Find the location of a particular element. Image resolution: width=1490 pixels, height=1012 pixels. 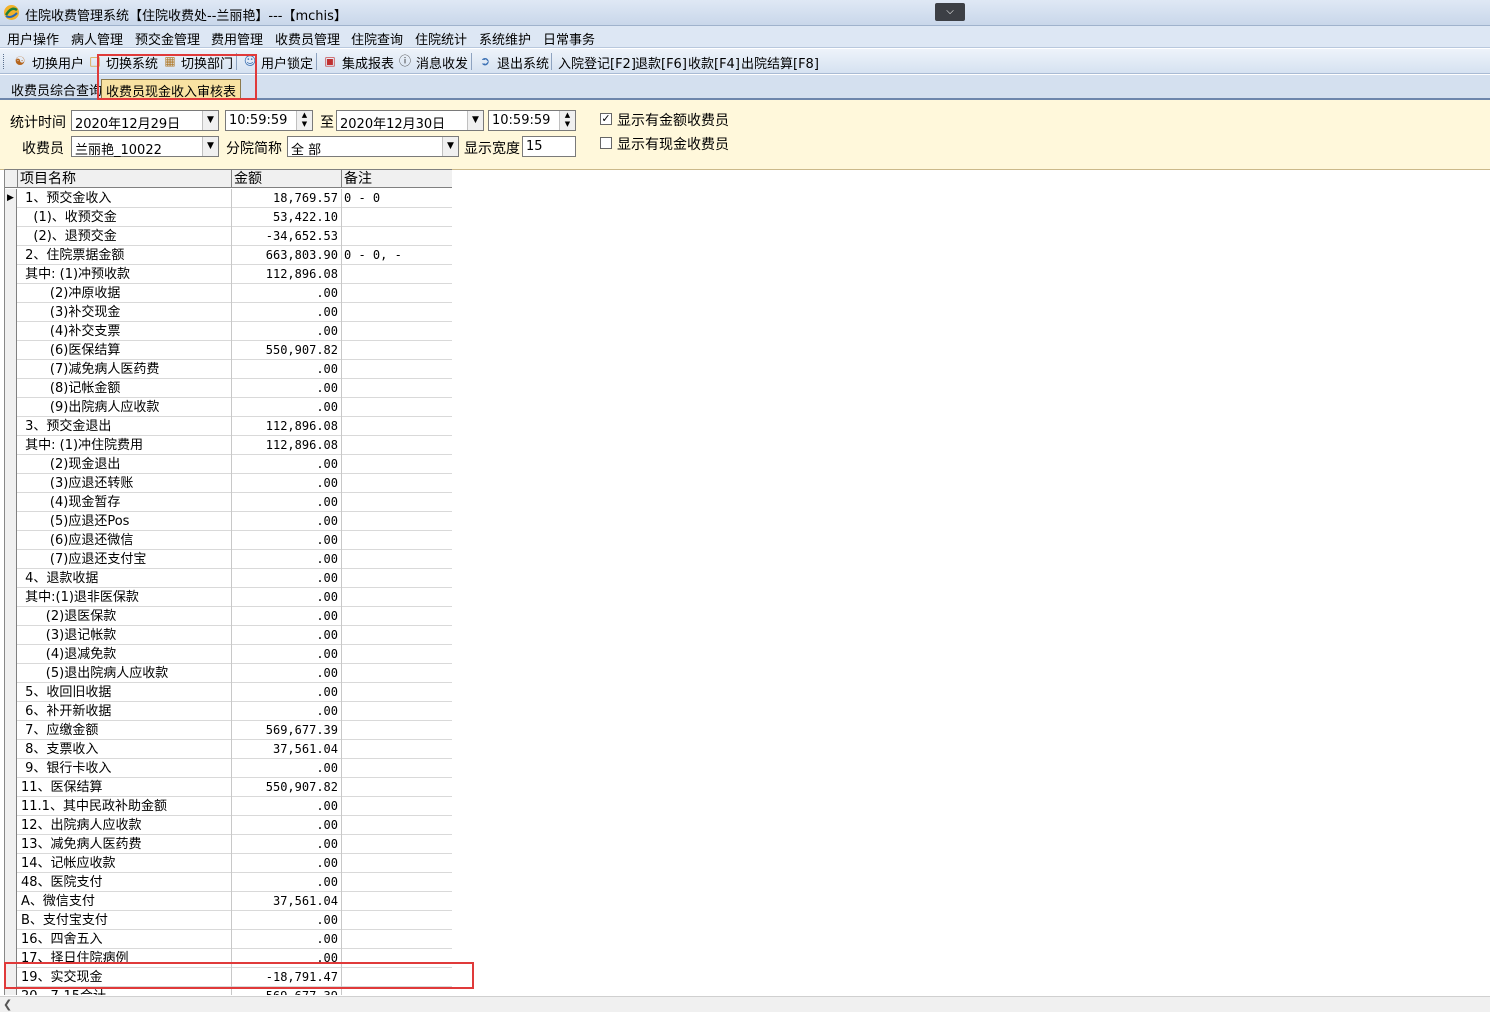

cell-amount: 569,677.39 is located at coordinates (287, 991).